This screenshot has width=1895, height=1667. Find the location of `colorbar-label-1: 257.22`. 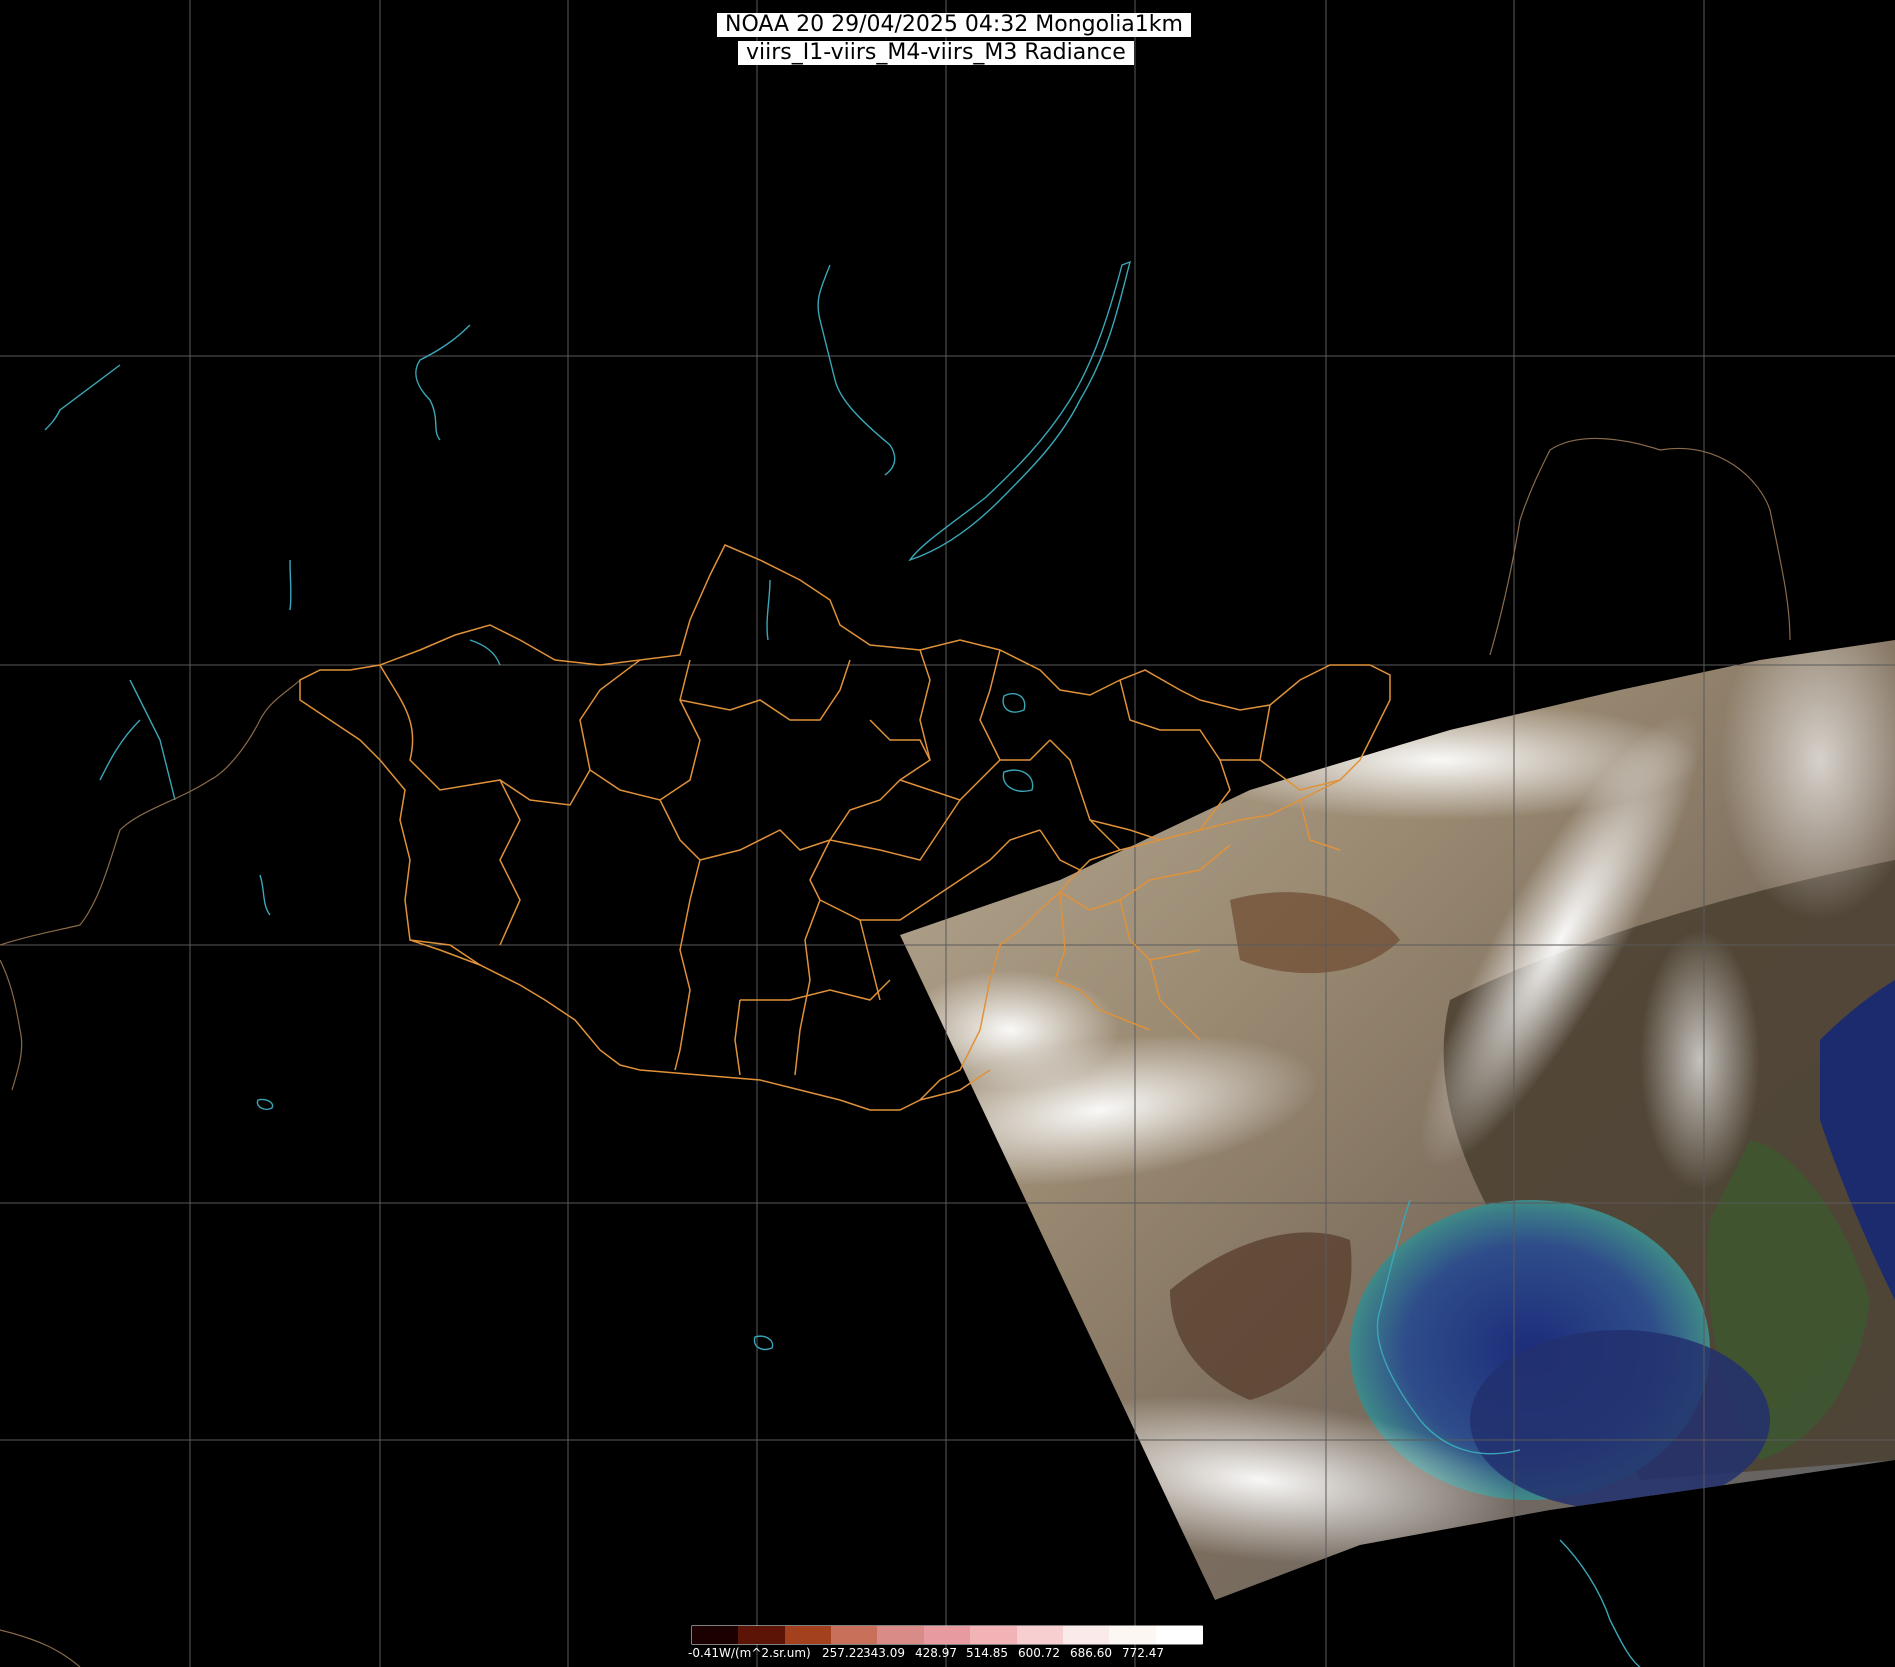

colorbar-label-1: 257.22 is located at coordinates (843, 1653).